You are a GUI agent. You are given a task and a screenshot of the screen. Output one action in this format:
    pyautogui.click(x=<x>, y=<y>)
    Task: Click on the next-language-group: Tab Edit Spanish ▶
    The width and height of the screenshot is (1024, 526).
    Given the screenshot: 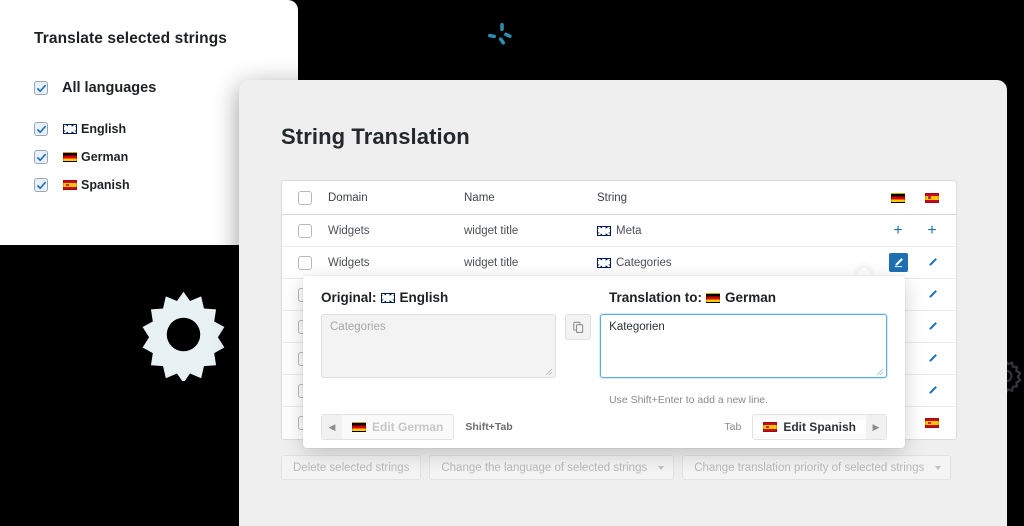 What is the action you would take?
    pyautogui.click(x=805, y=427)
    